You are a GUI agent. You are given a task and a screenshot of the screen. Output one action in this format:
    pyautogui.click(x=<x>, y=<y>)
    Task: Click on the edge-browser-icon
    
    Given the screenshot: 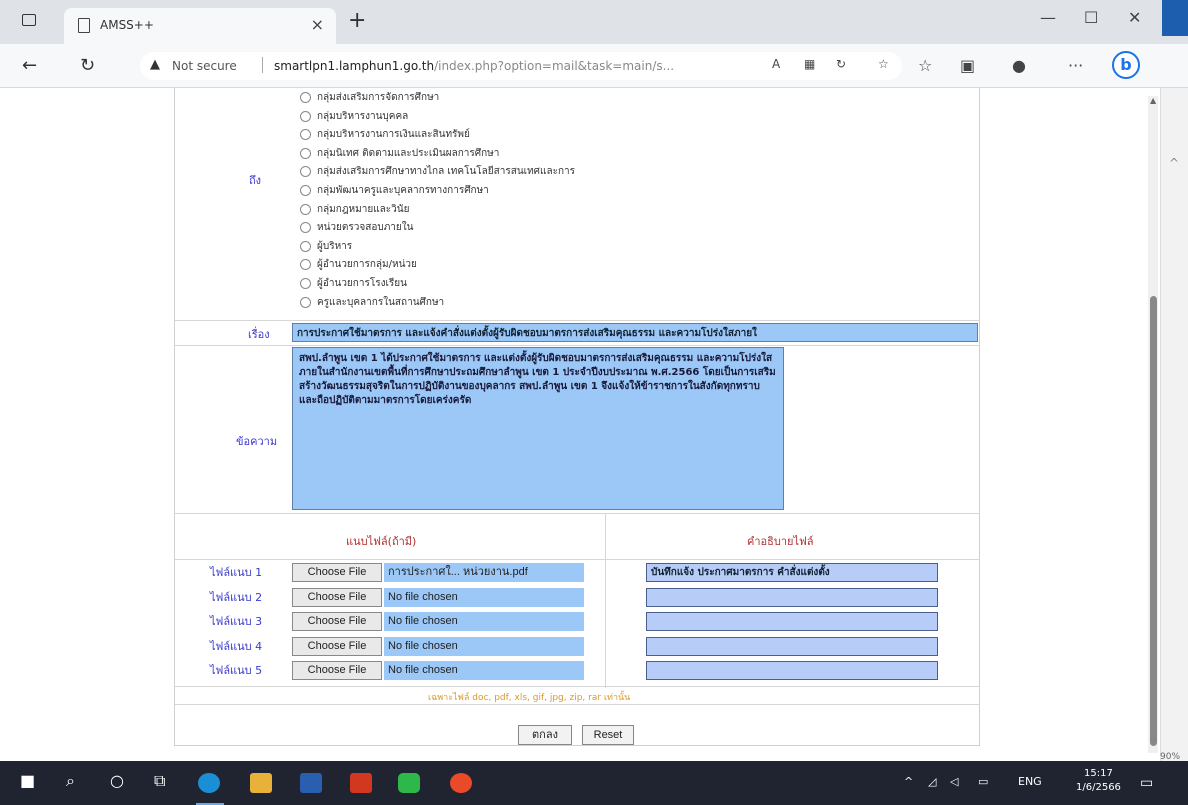 What is the action you would take?
    pyautogui.click(x=209, y=783)
    